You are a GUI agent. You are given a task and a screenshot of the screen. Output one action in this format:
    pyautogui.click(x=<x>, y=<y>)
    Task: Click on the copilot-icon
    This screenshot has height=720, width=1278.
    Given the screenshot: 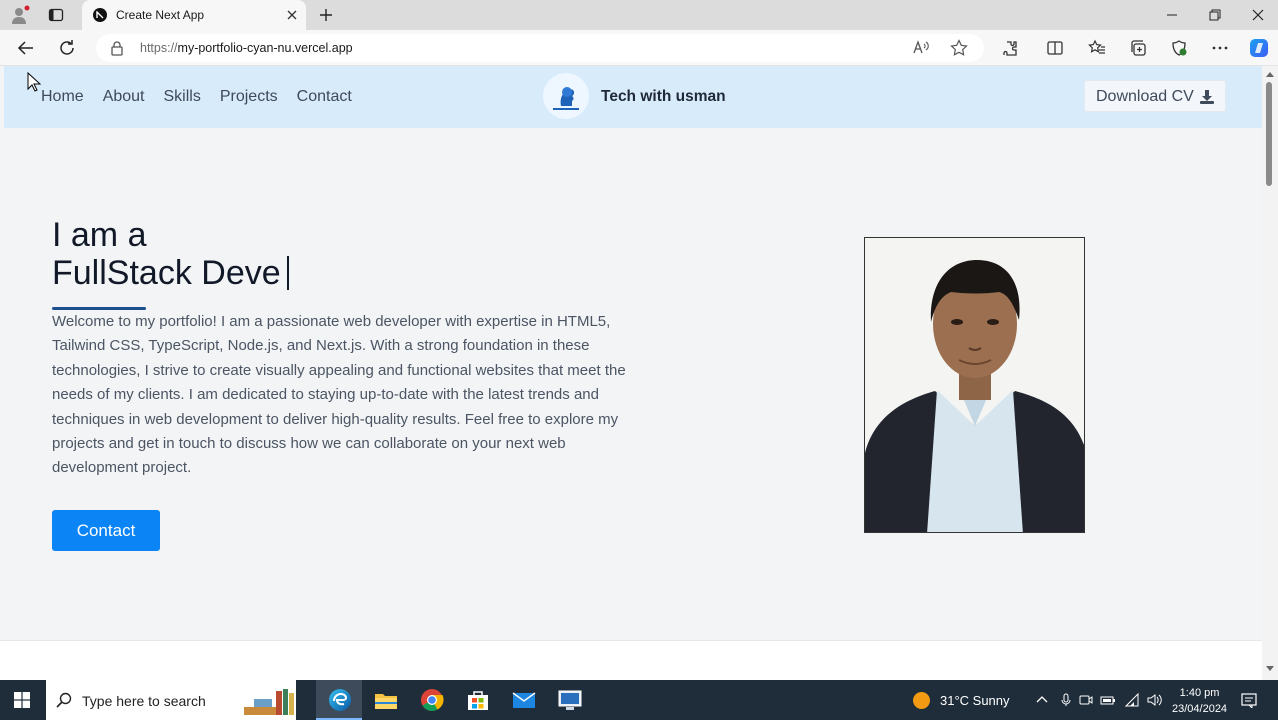 What is the action you would take?
    pyautogui.click(x=1259, y=48)
    